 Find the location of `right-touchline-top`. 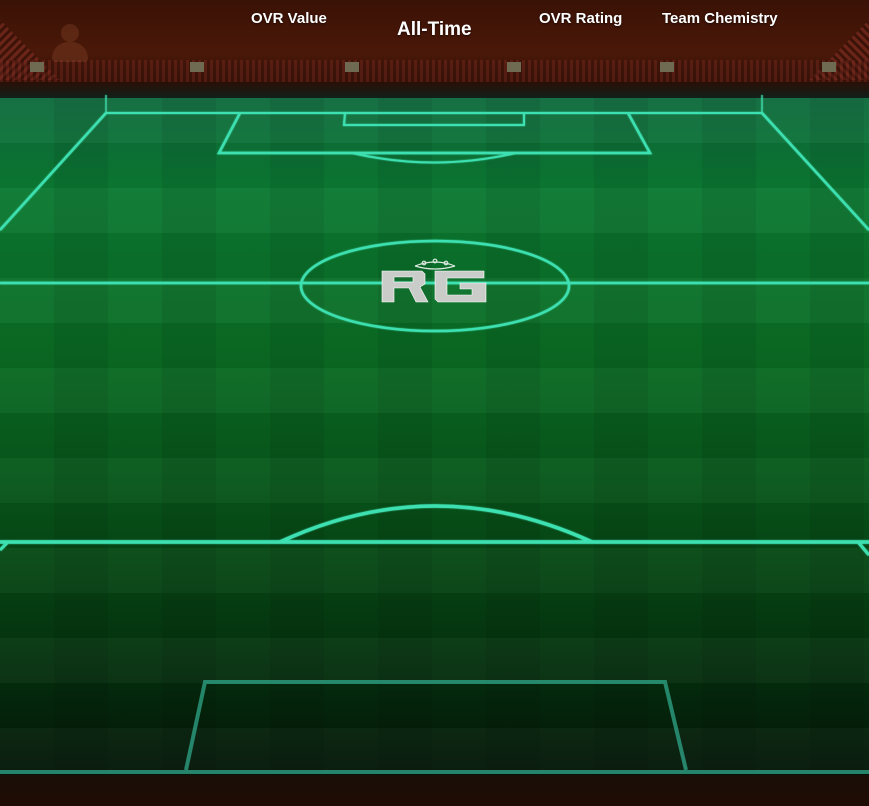

right-touchline-top is located at coordinates (815, 171).